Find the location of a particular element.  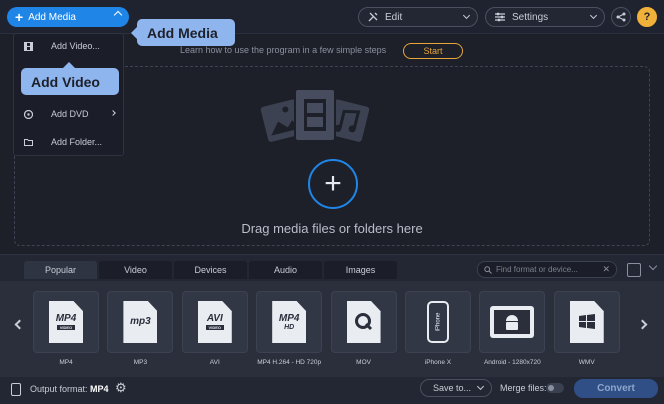

menu-item-add-dvd: Add DVD is located at coordinates (69, 114).